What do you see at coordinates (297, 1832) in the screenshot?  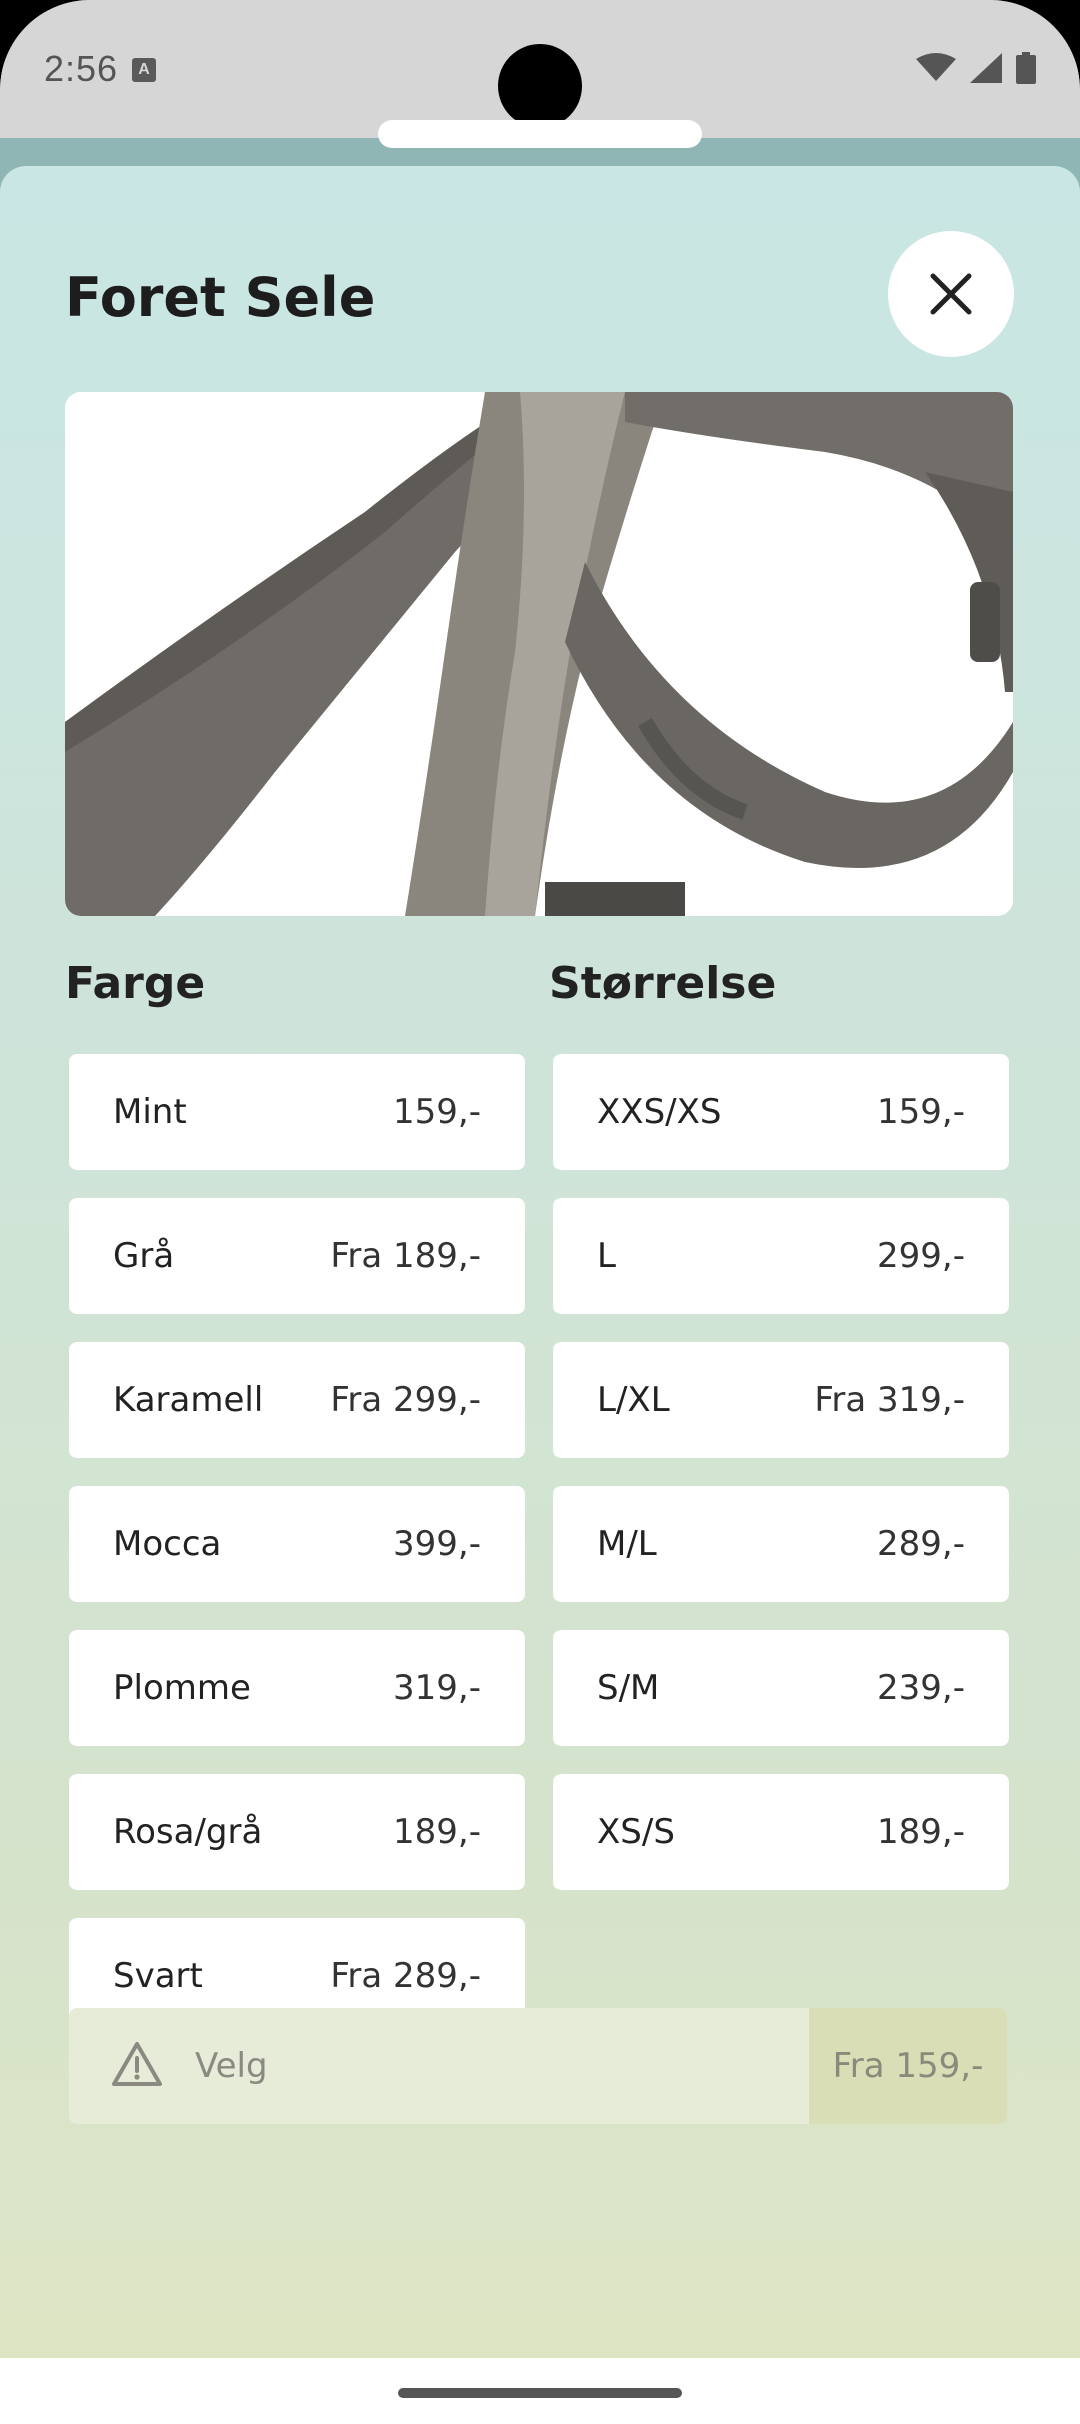 I see `color-option-rosa-gra: Rosa/grå 189,-` at bounding box center [297, 1832].